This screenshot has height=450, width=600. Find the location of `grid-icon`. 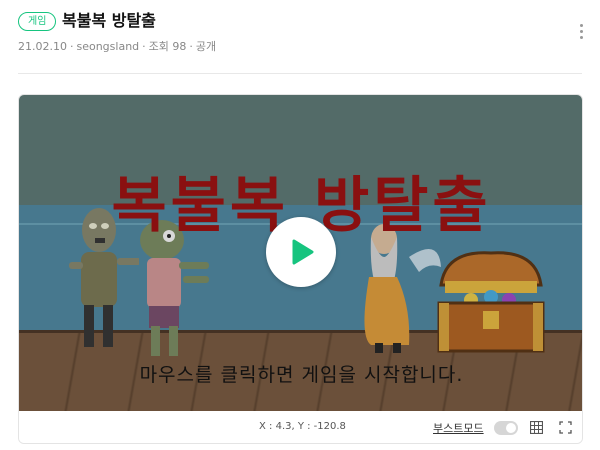

grid-icon is located at coordinates (536, 427).